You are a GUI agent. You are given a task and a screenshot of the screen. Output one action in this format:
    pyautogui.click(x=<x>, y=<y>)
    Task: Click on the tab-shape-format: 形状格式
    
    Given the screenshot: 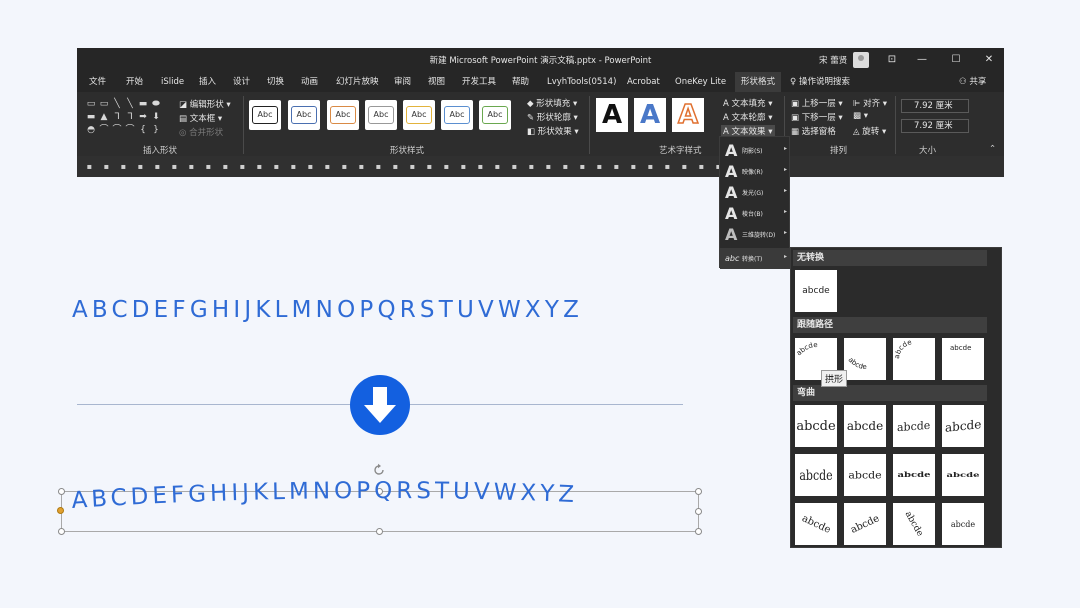 What is the action you would take?
    pyautogui.click(x=758, y=82)
    